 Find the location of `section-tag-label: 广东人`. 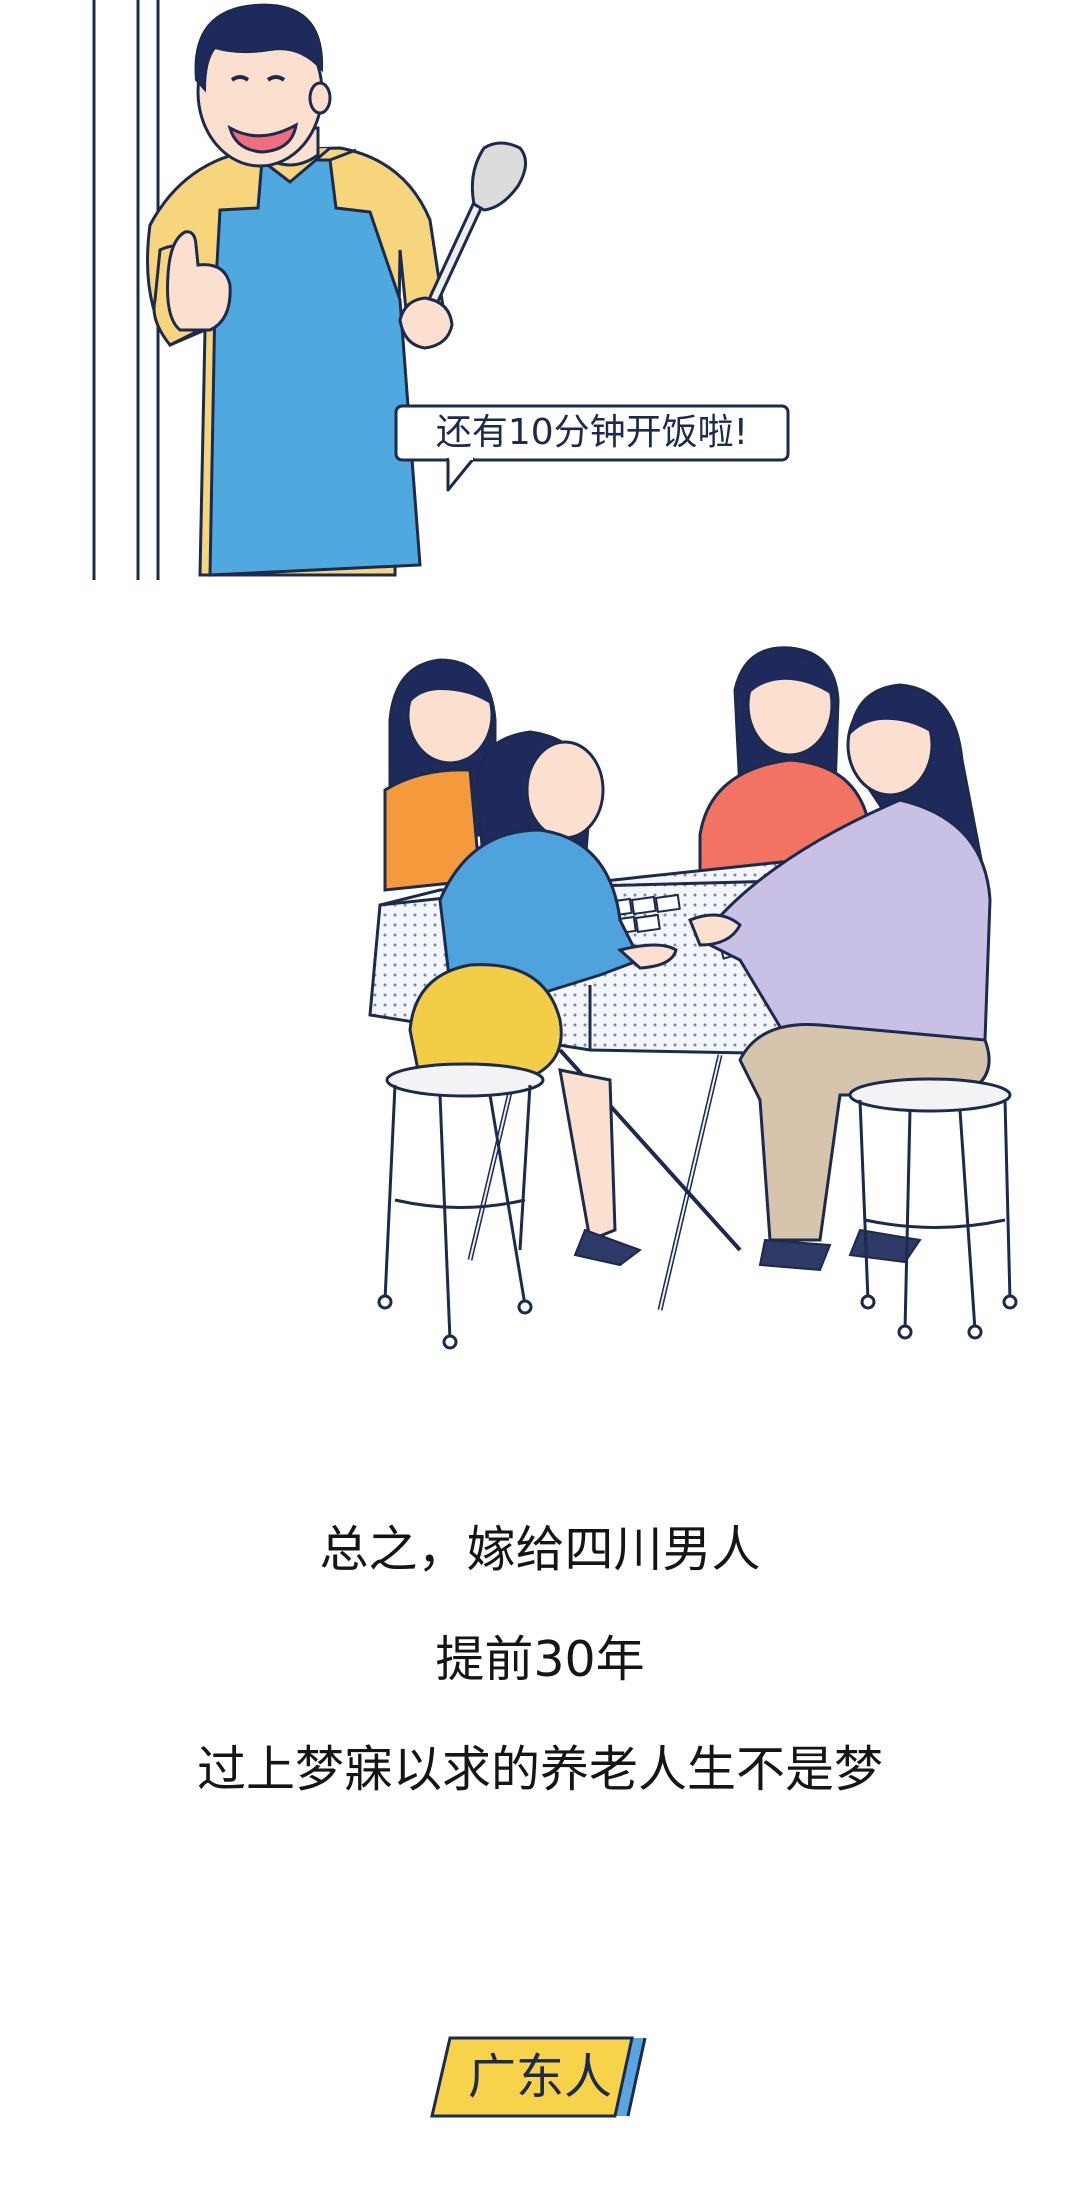

section-tag-label: 广东人 is located at coordinates (539, 2077).